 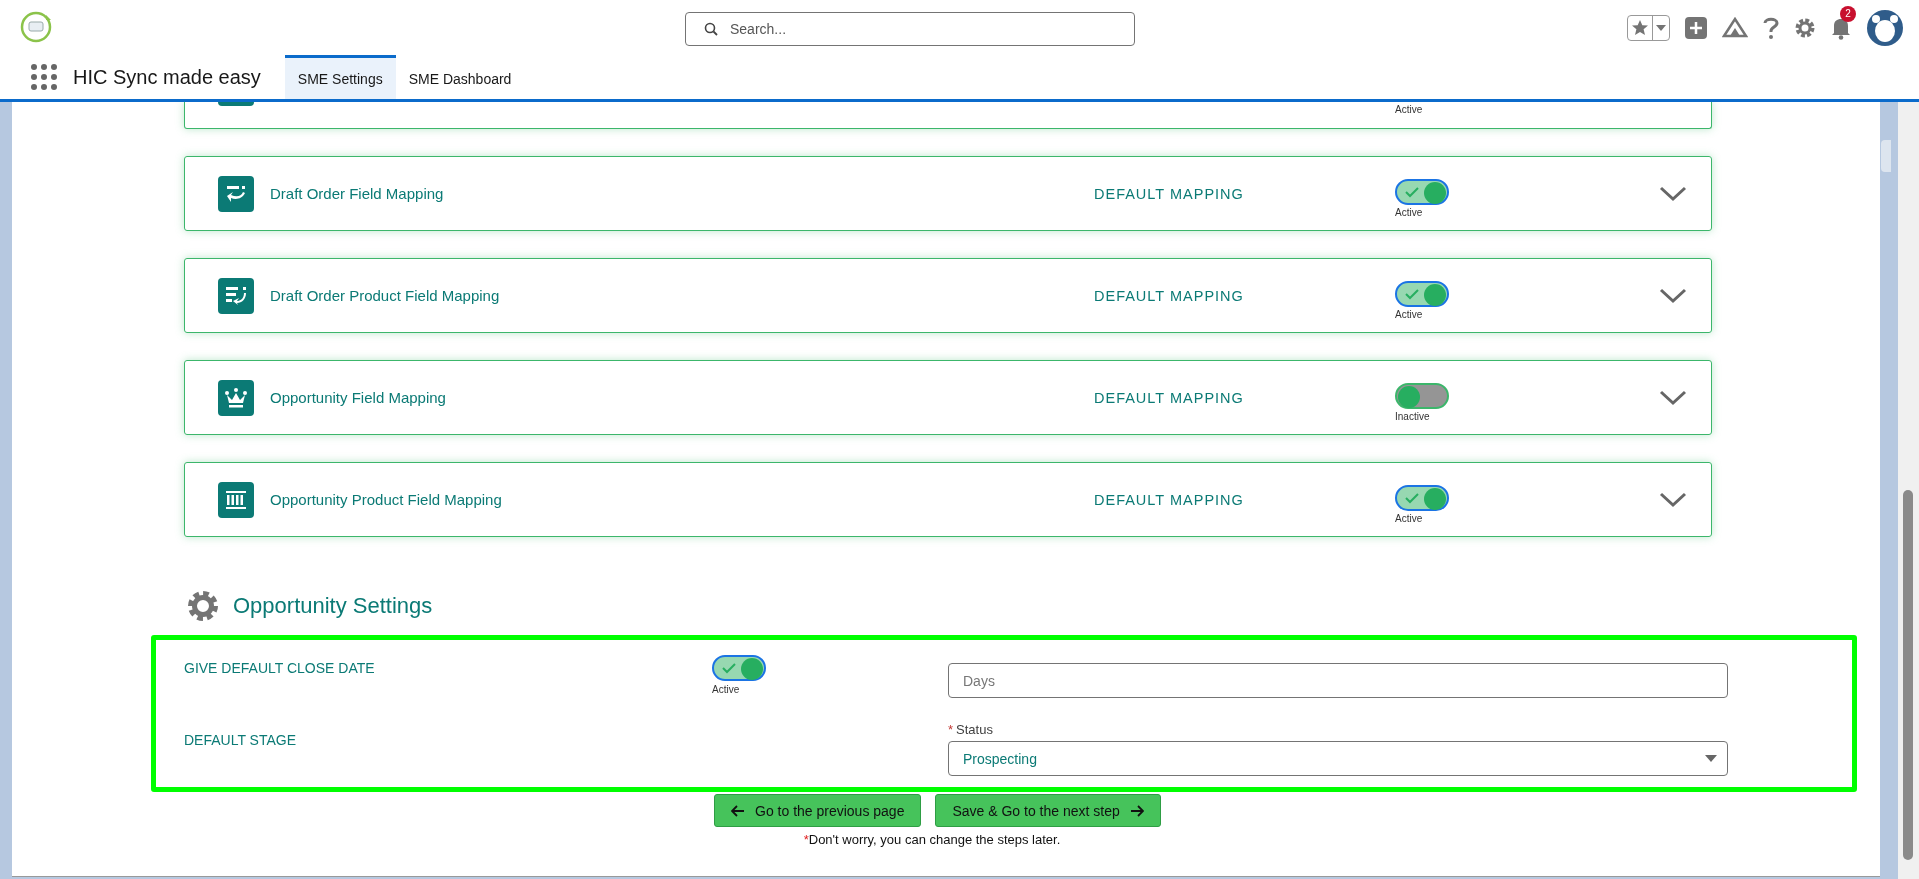 I want to click on avatar, so click(x=1885, y=27).